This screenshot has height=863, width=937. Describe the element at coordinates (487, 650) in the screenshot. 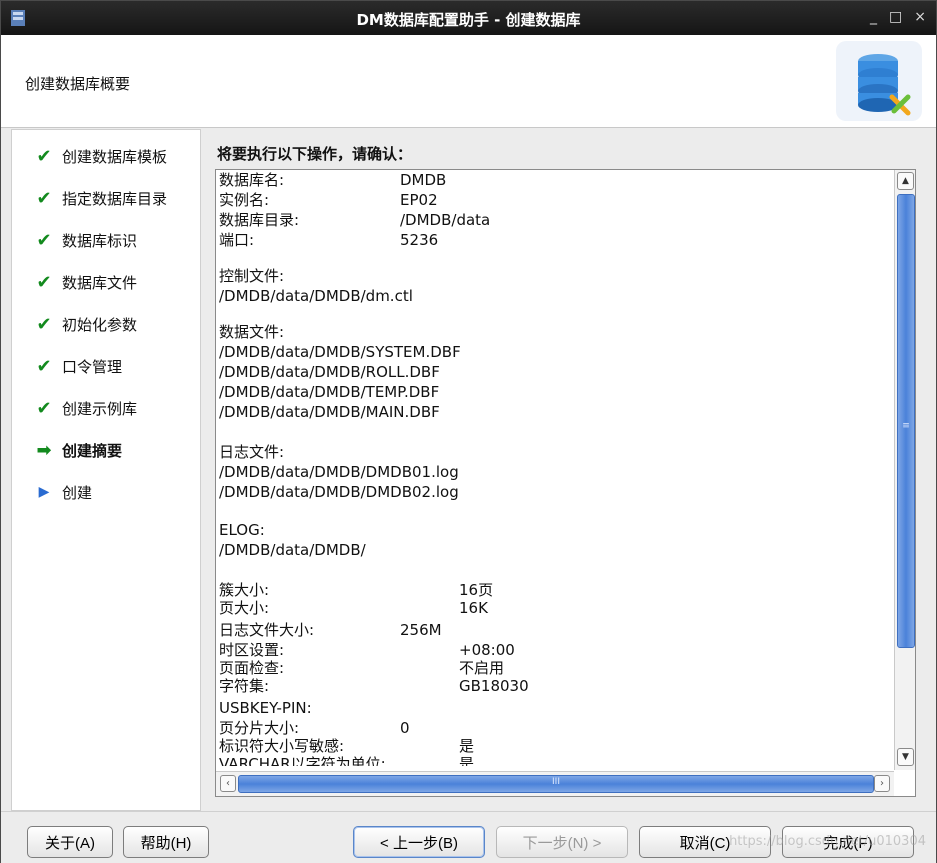

I see `value: +08:00` at that location.